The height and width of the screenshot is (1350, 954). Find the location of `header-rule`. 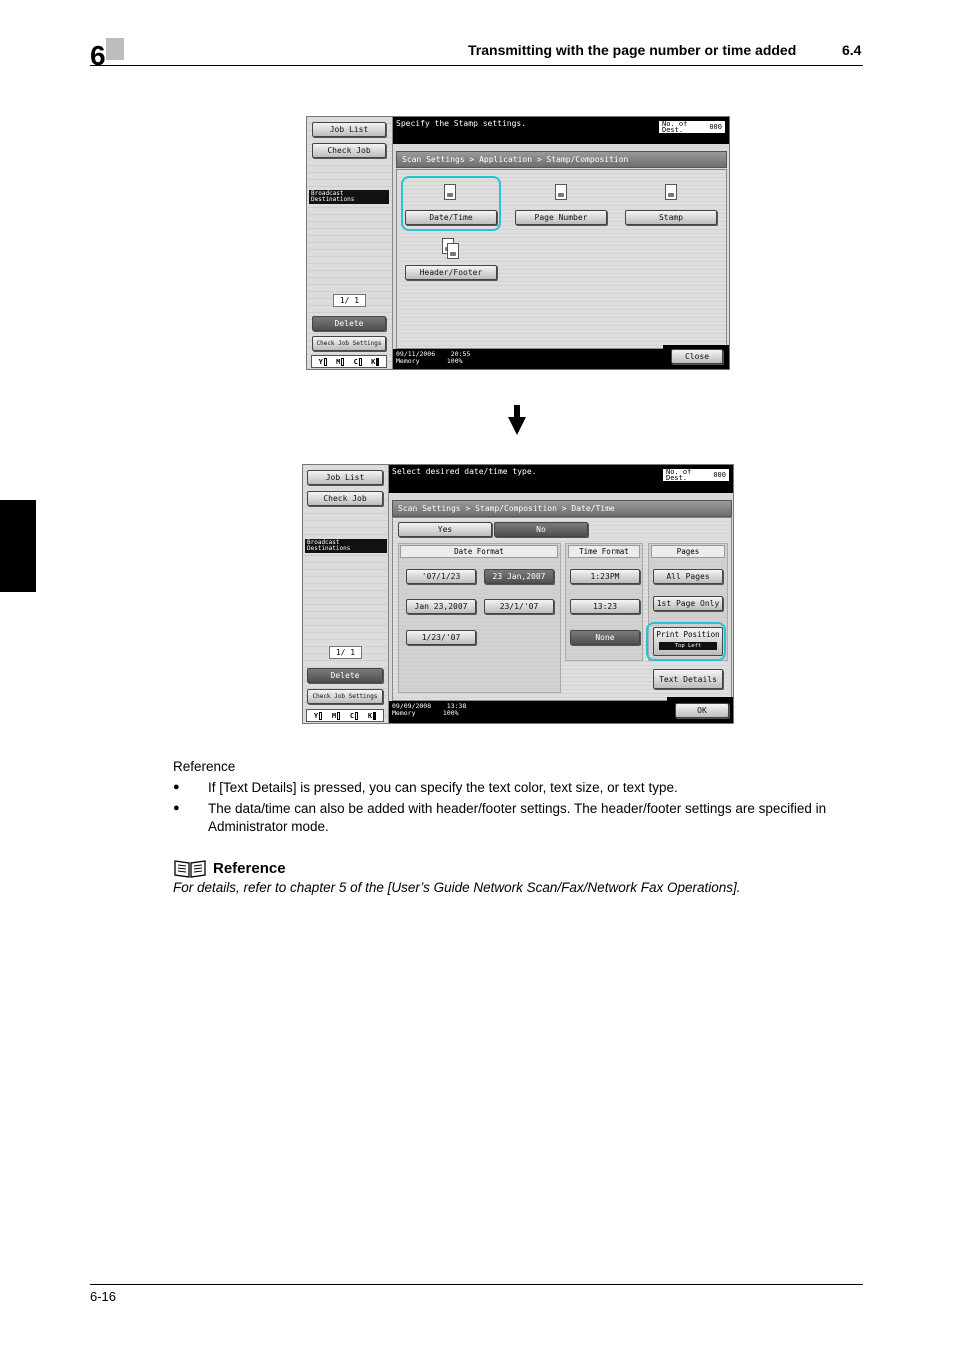

header-rule is located at coordinates (476, 65).